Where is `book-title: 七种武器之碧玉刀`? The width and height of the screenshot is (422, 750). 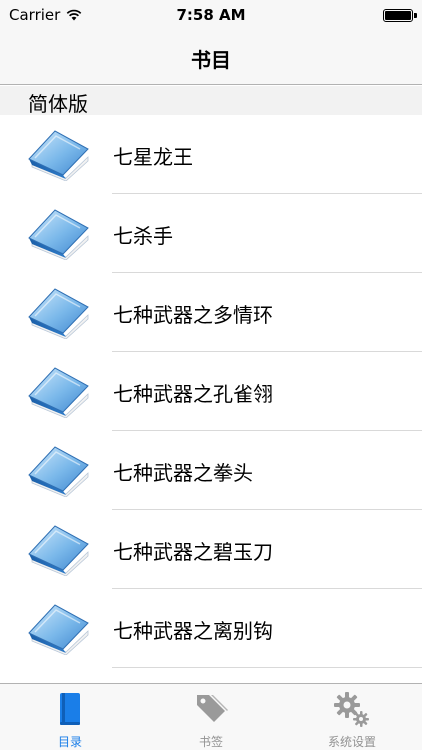
book-title: 七种武器之碧玉刀 is located at coordinates (193, 552).